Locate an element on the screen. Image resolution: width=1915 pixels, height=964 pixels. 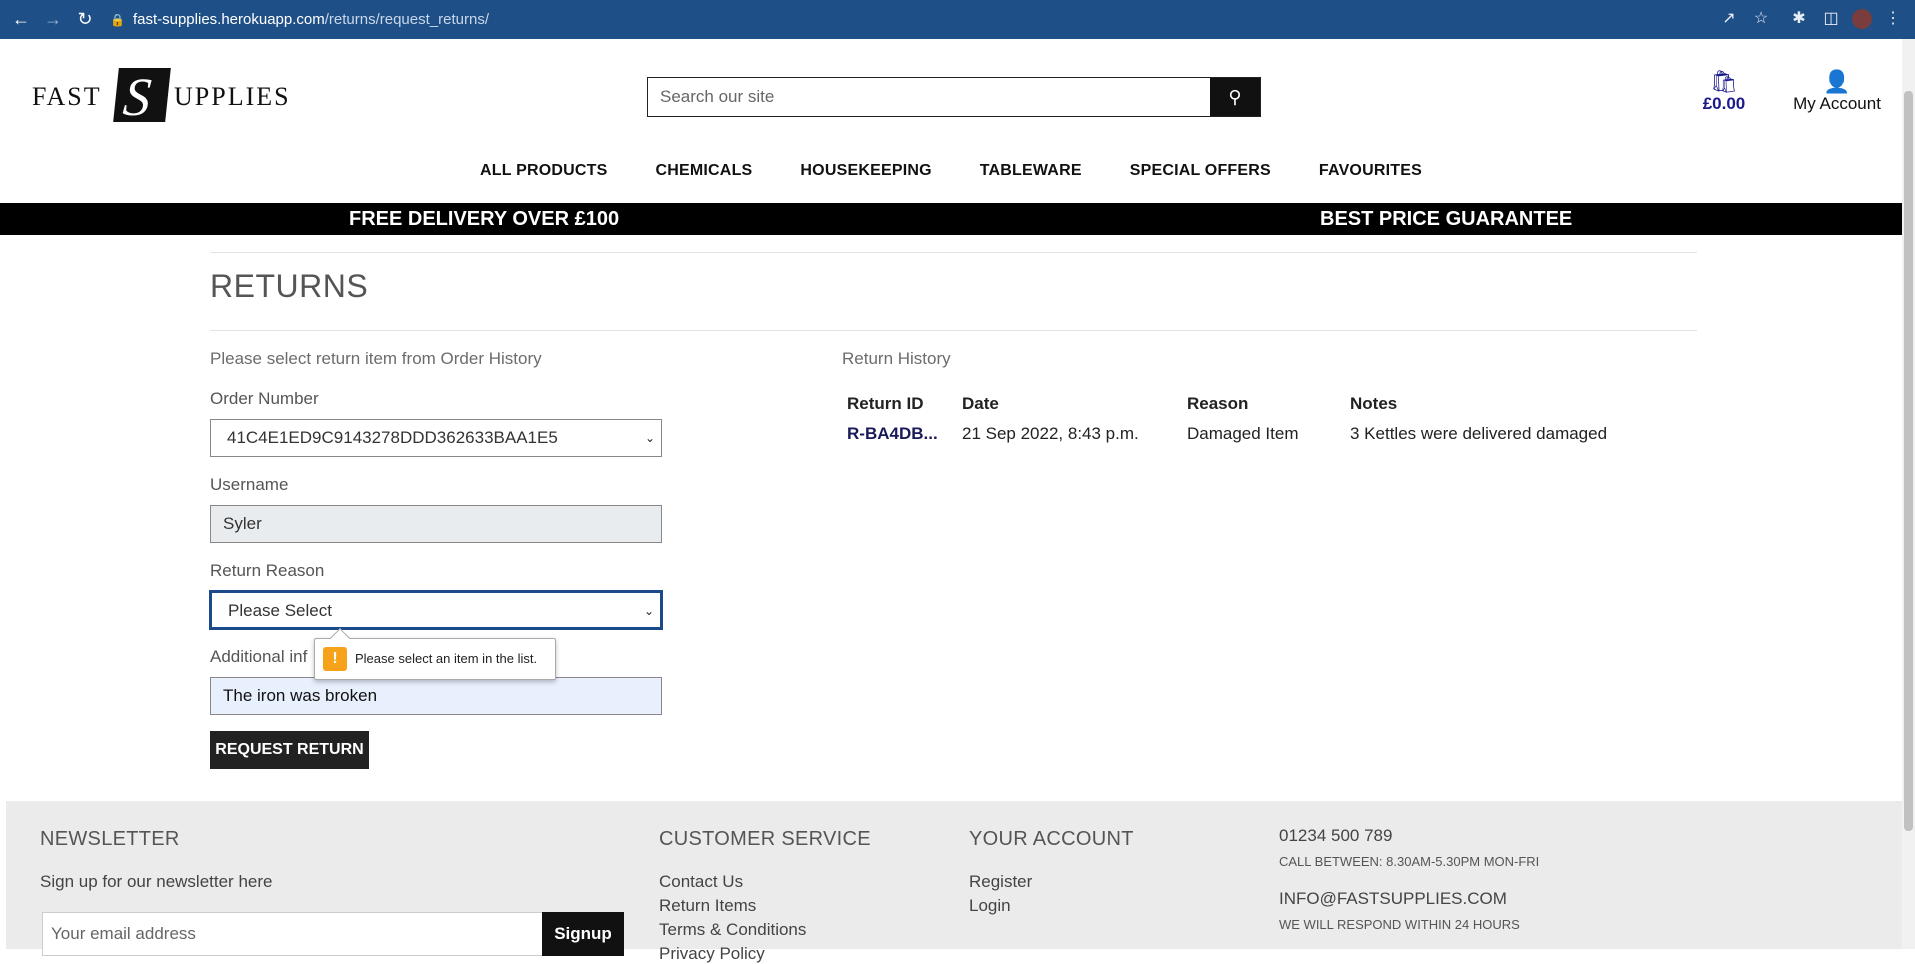
footer-link-contact: Contact Us is located at coordinates (701, 882).